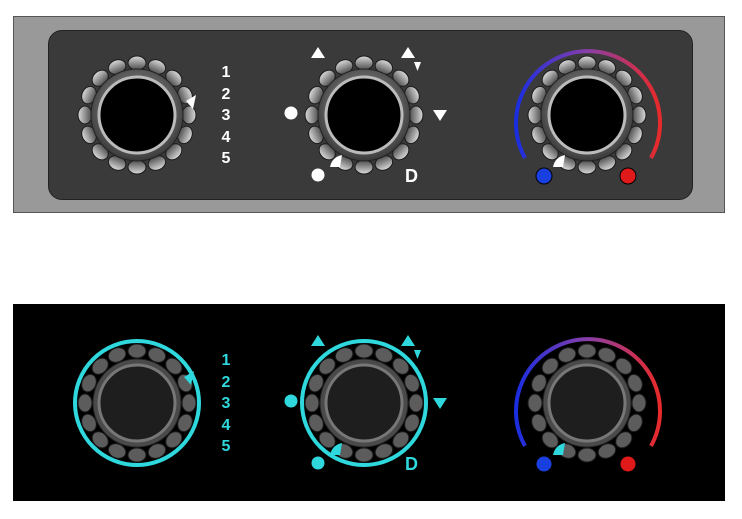 This screenshot has height=519, width=742. Describe the element at coordinates (365, 114) in the screenshot. I see `mode-symbols-day` at that location.